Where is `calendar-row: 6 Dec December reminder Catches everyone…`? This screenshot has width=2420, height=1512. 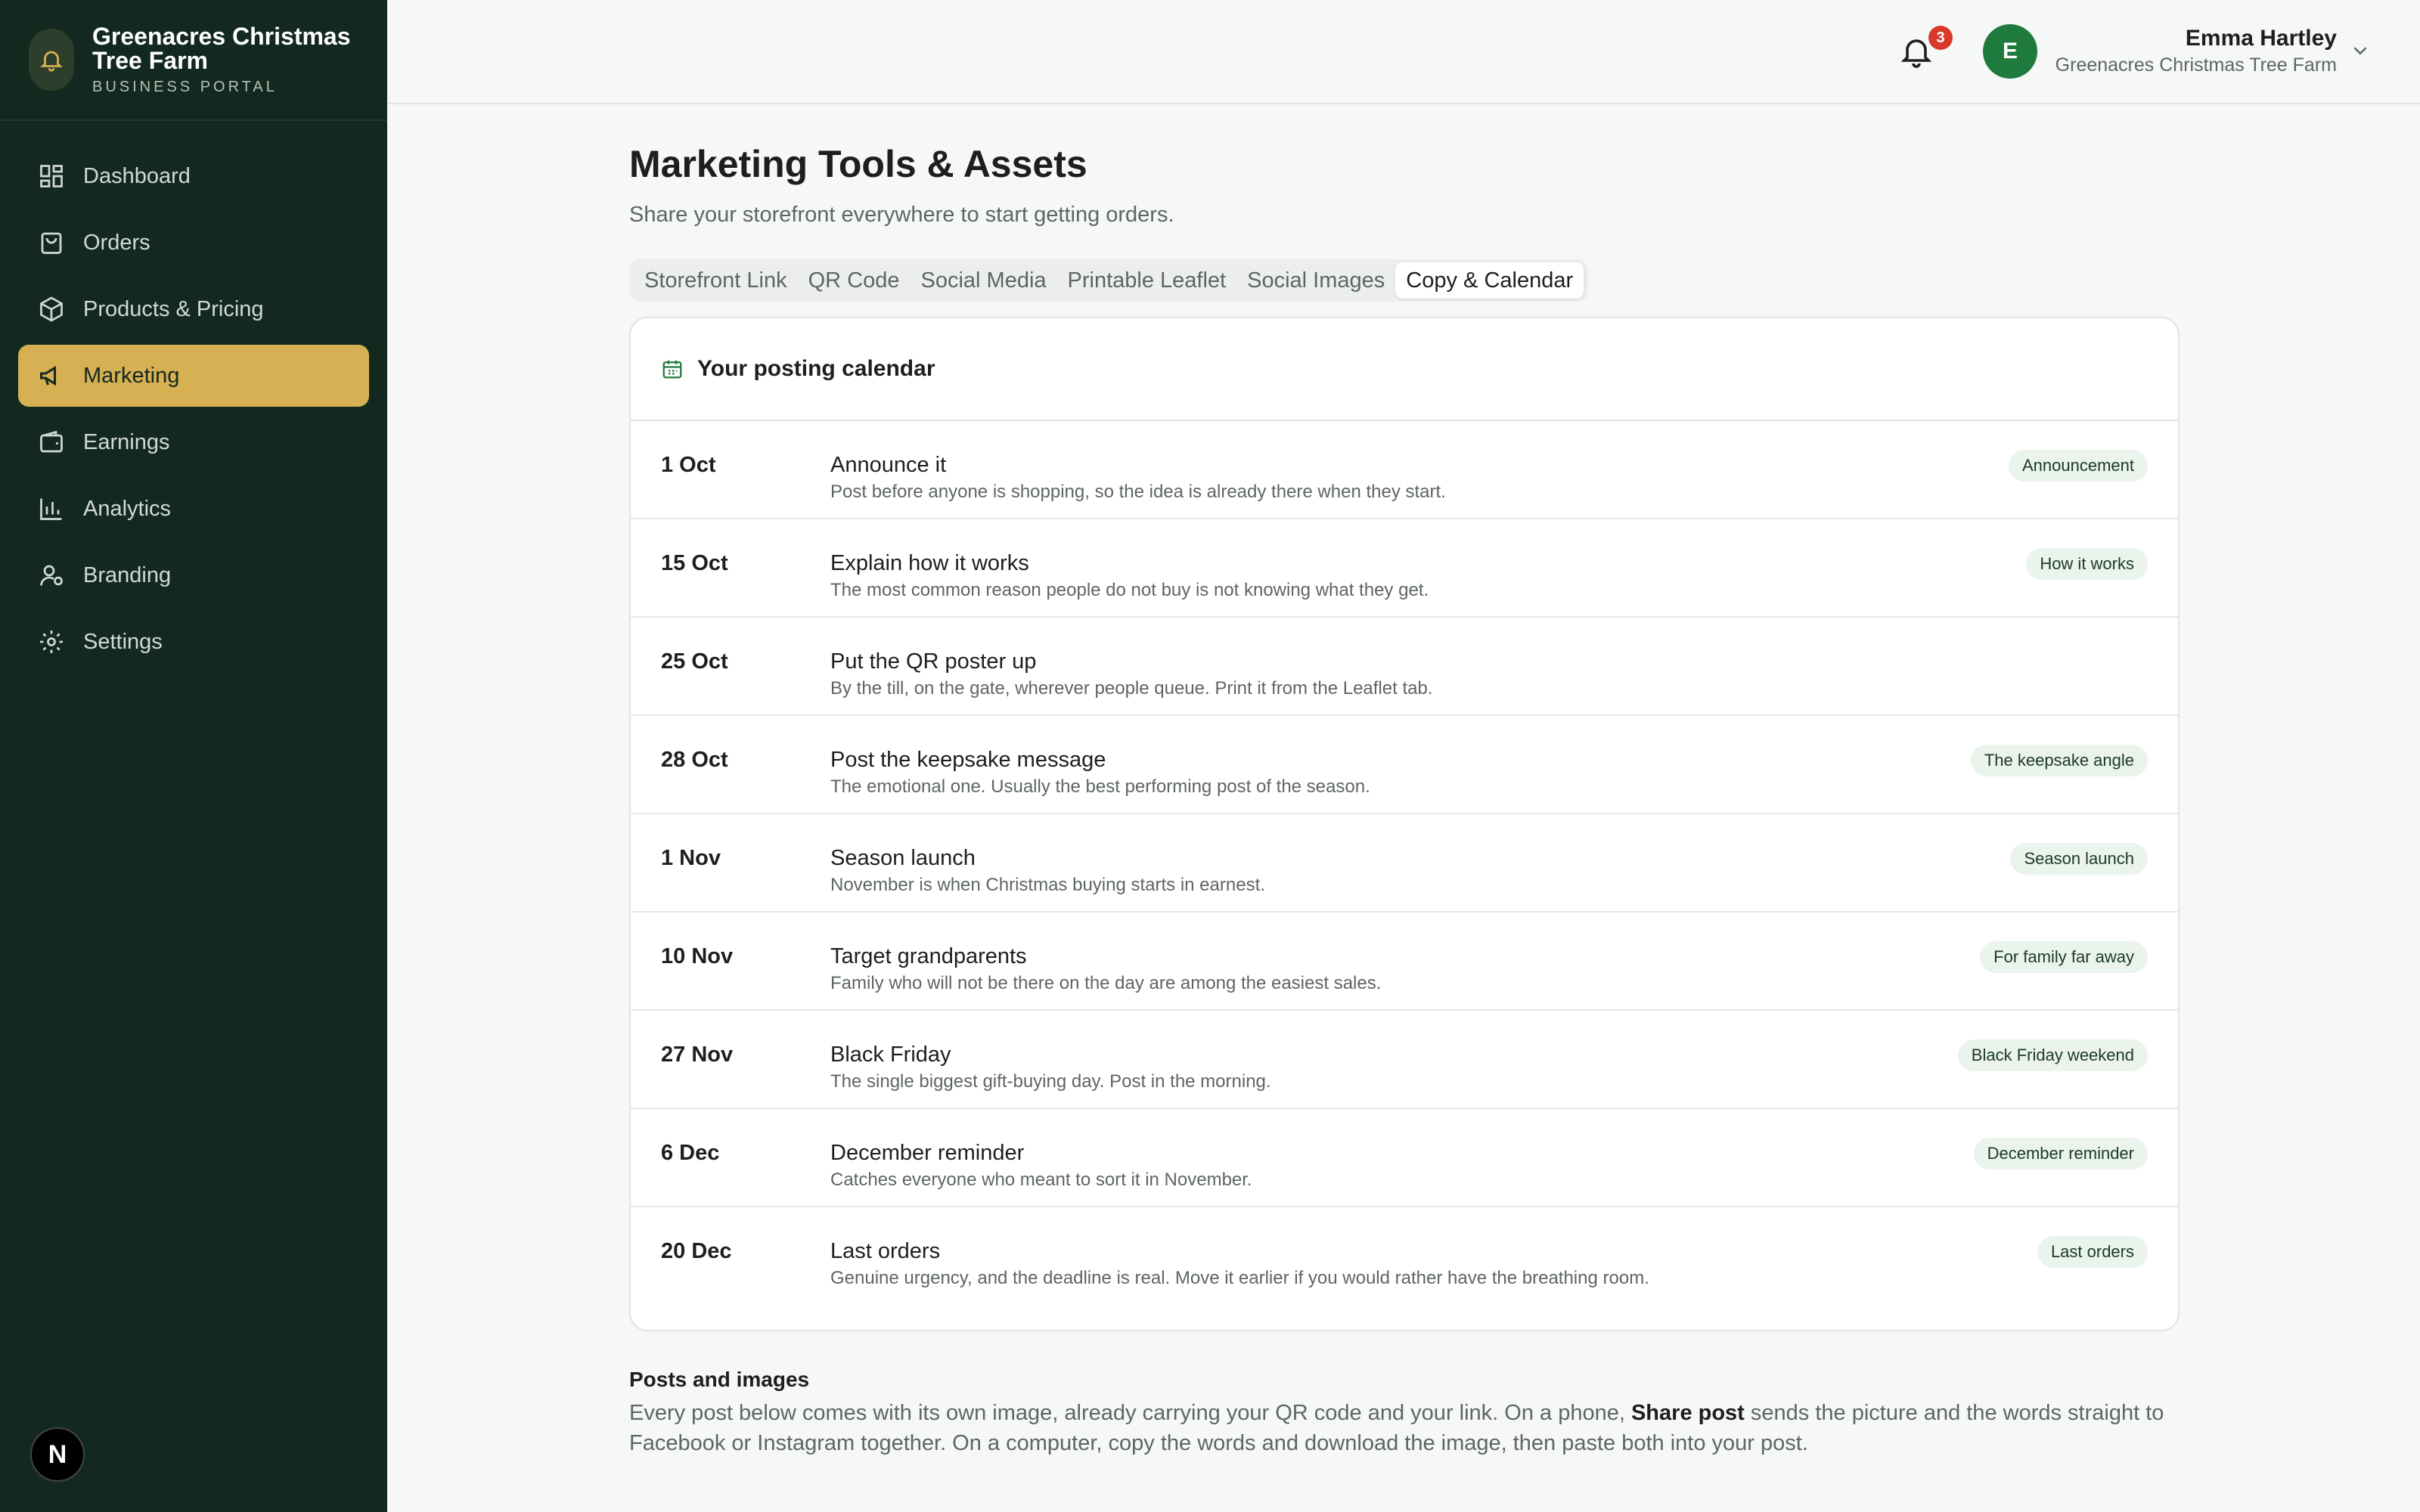
calendar-row: 6 Dec December reminder Catches everyone… is located at coordinates (1404, 1158).